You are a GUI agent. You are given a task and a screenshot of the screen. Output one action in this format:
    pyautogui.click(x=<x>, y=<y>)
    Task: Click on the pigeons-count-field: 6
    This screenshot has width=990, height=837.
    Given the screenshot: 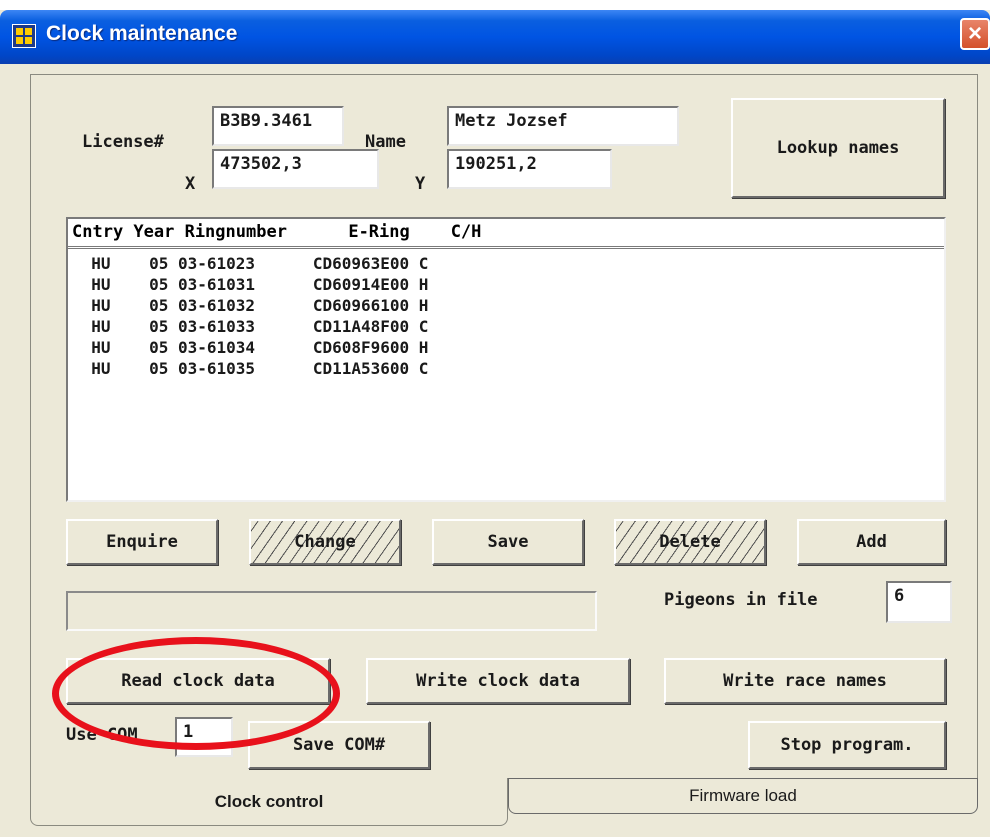 What is the action you would take?
    pyautogui.click(x=919, y=602)
    